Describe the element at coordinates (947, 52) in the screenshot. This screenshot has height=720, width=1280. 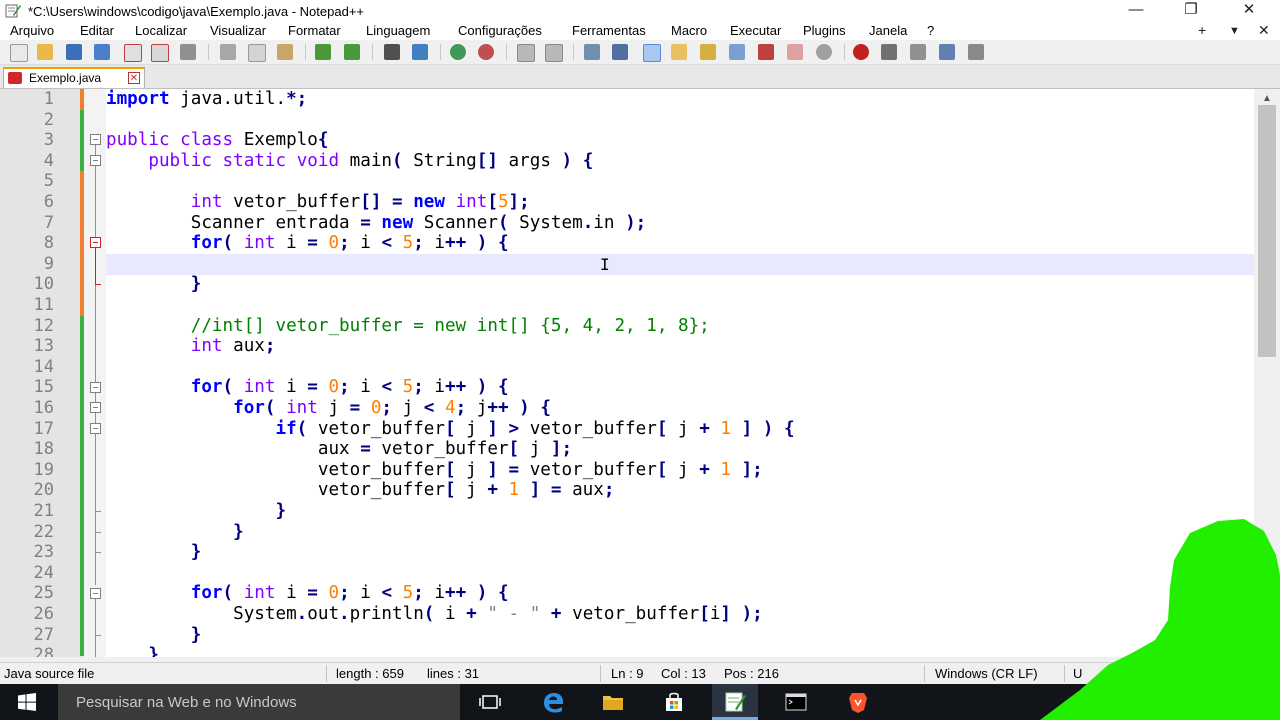
I see `run-macro-multiple-icon` at that location.